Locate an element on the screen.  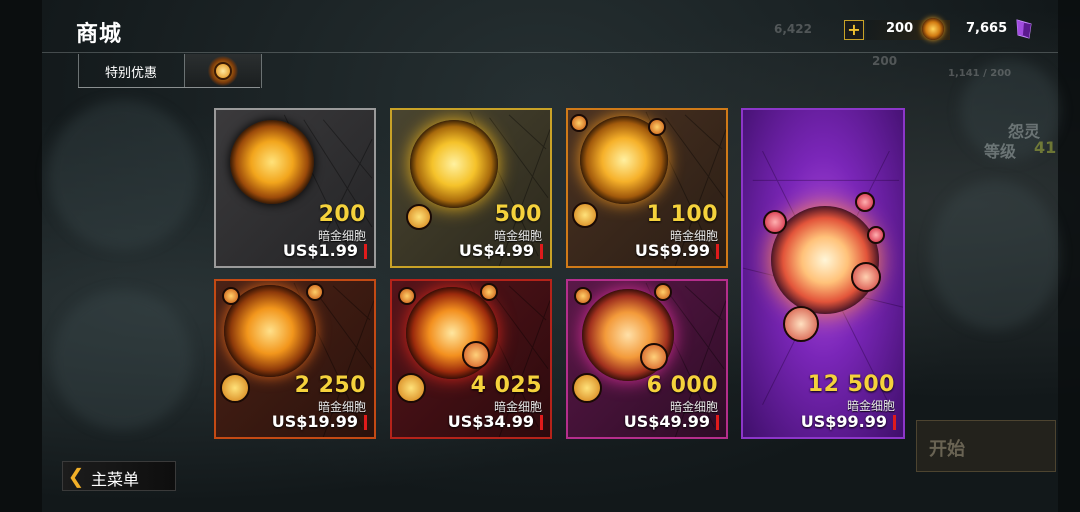
offer-amount: 6 000 is located at coordinates (682, 385).